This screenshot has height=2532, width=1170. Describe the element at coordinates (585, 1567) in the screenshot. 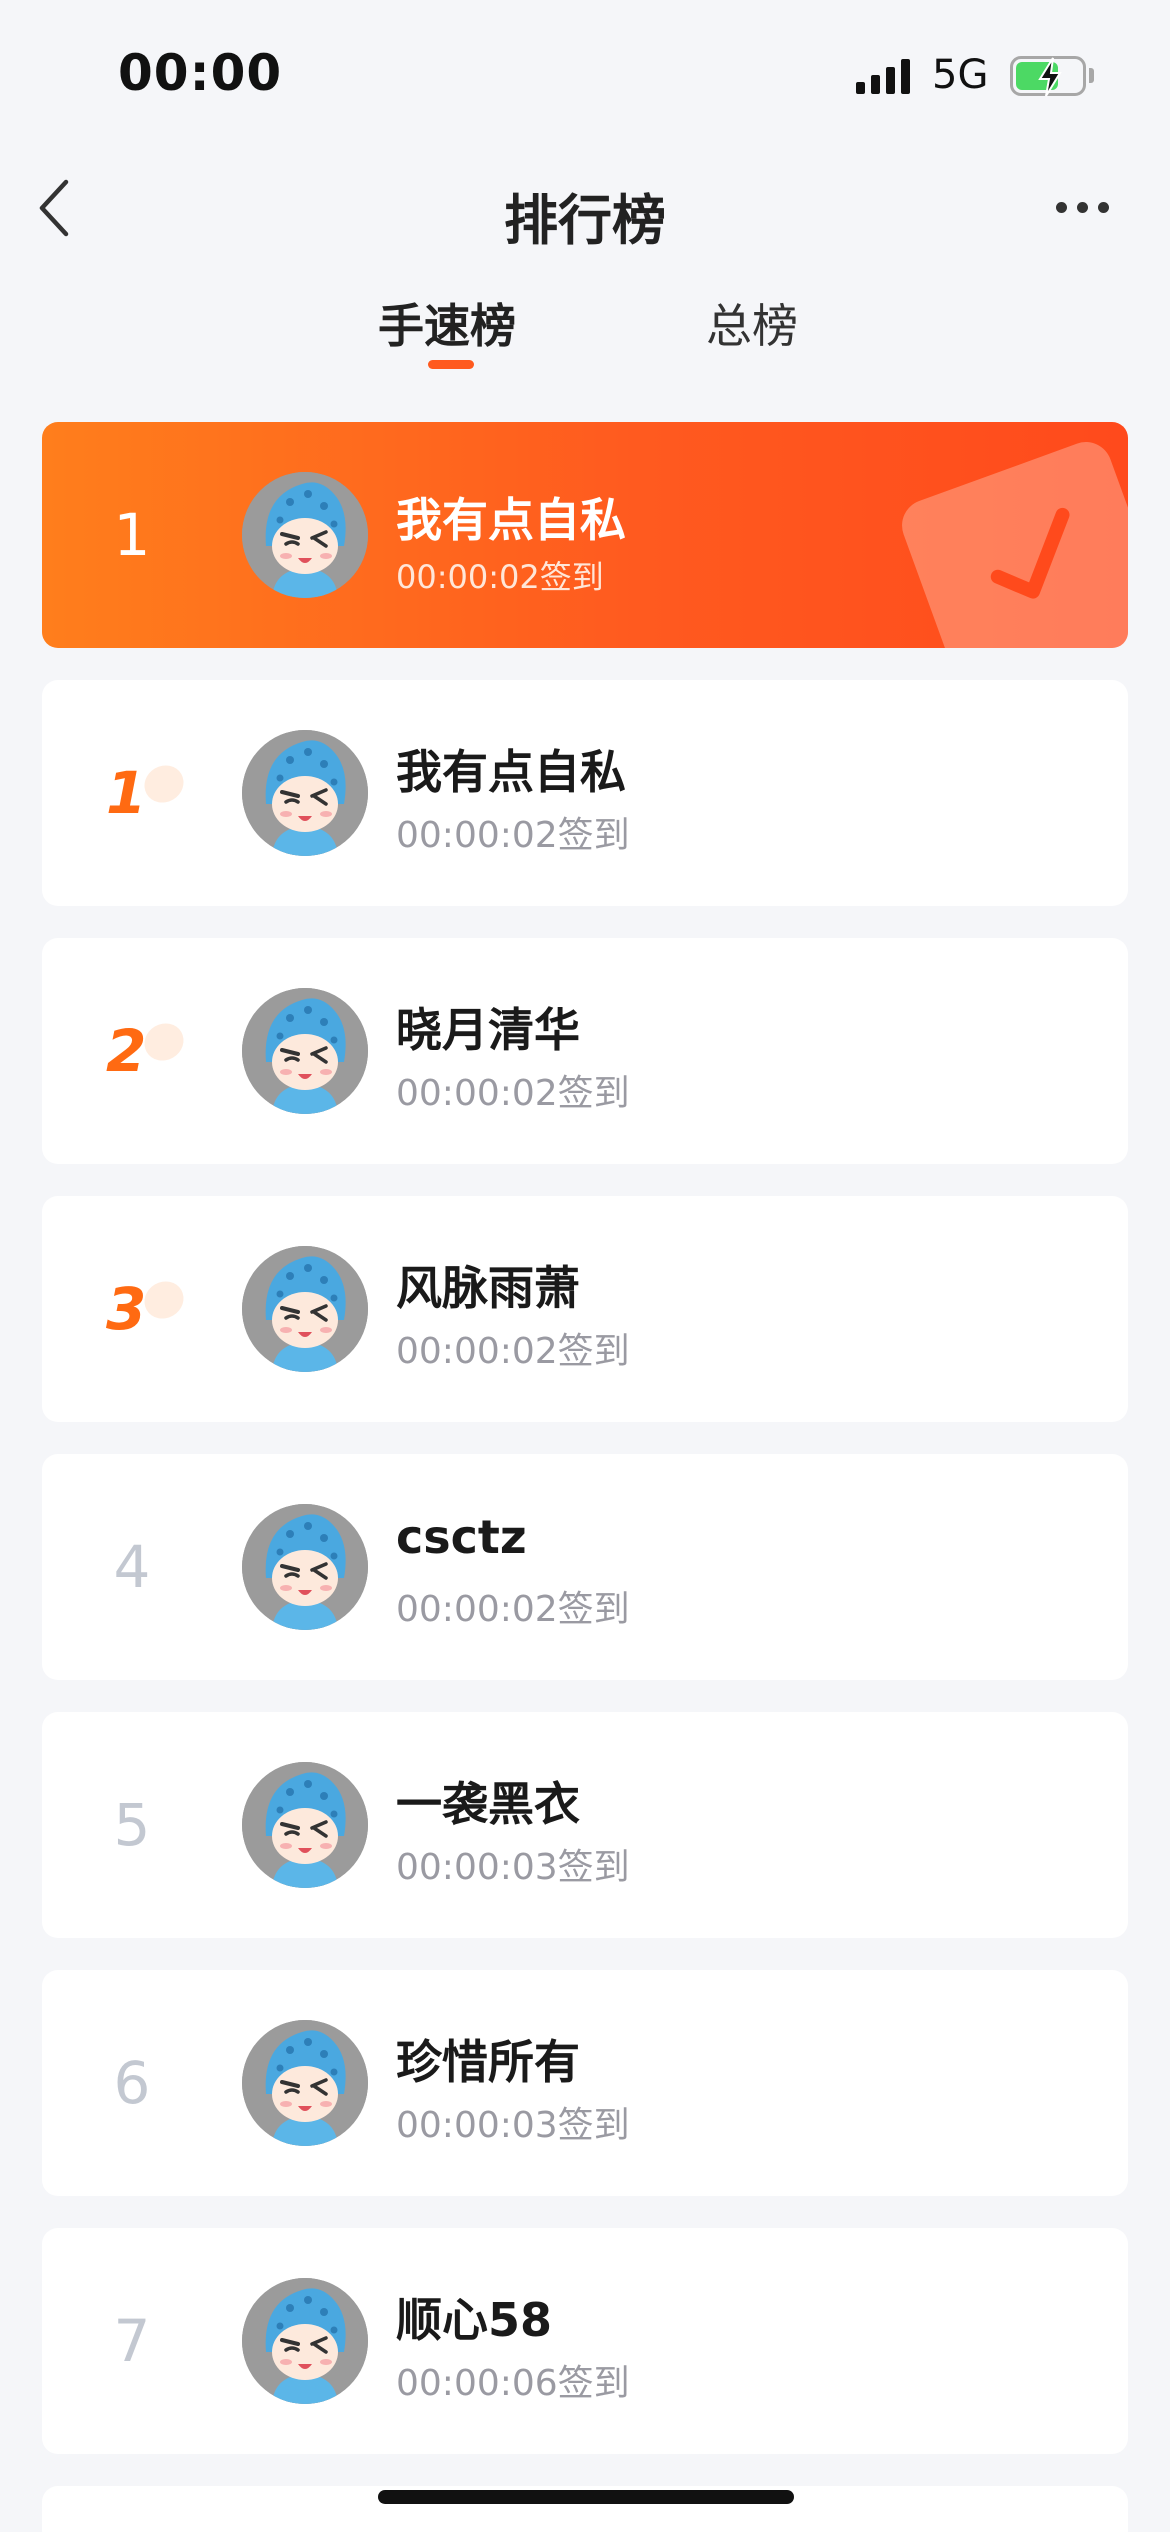

I see `ranking-row: 4 csctz 00:00:02签到` at that location.